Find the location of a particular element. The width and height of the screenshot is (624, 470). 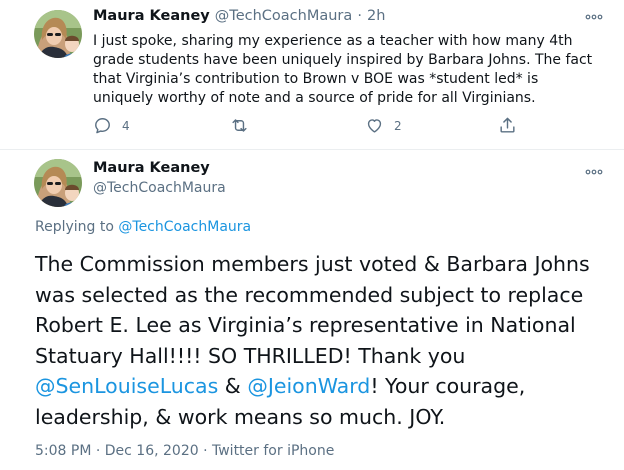

like-button: 2 is located at coordinates (383, 125).